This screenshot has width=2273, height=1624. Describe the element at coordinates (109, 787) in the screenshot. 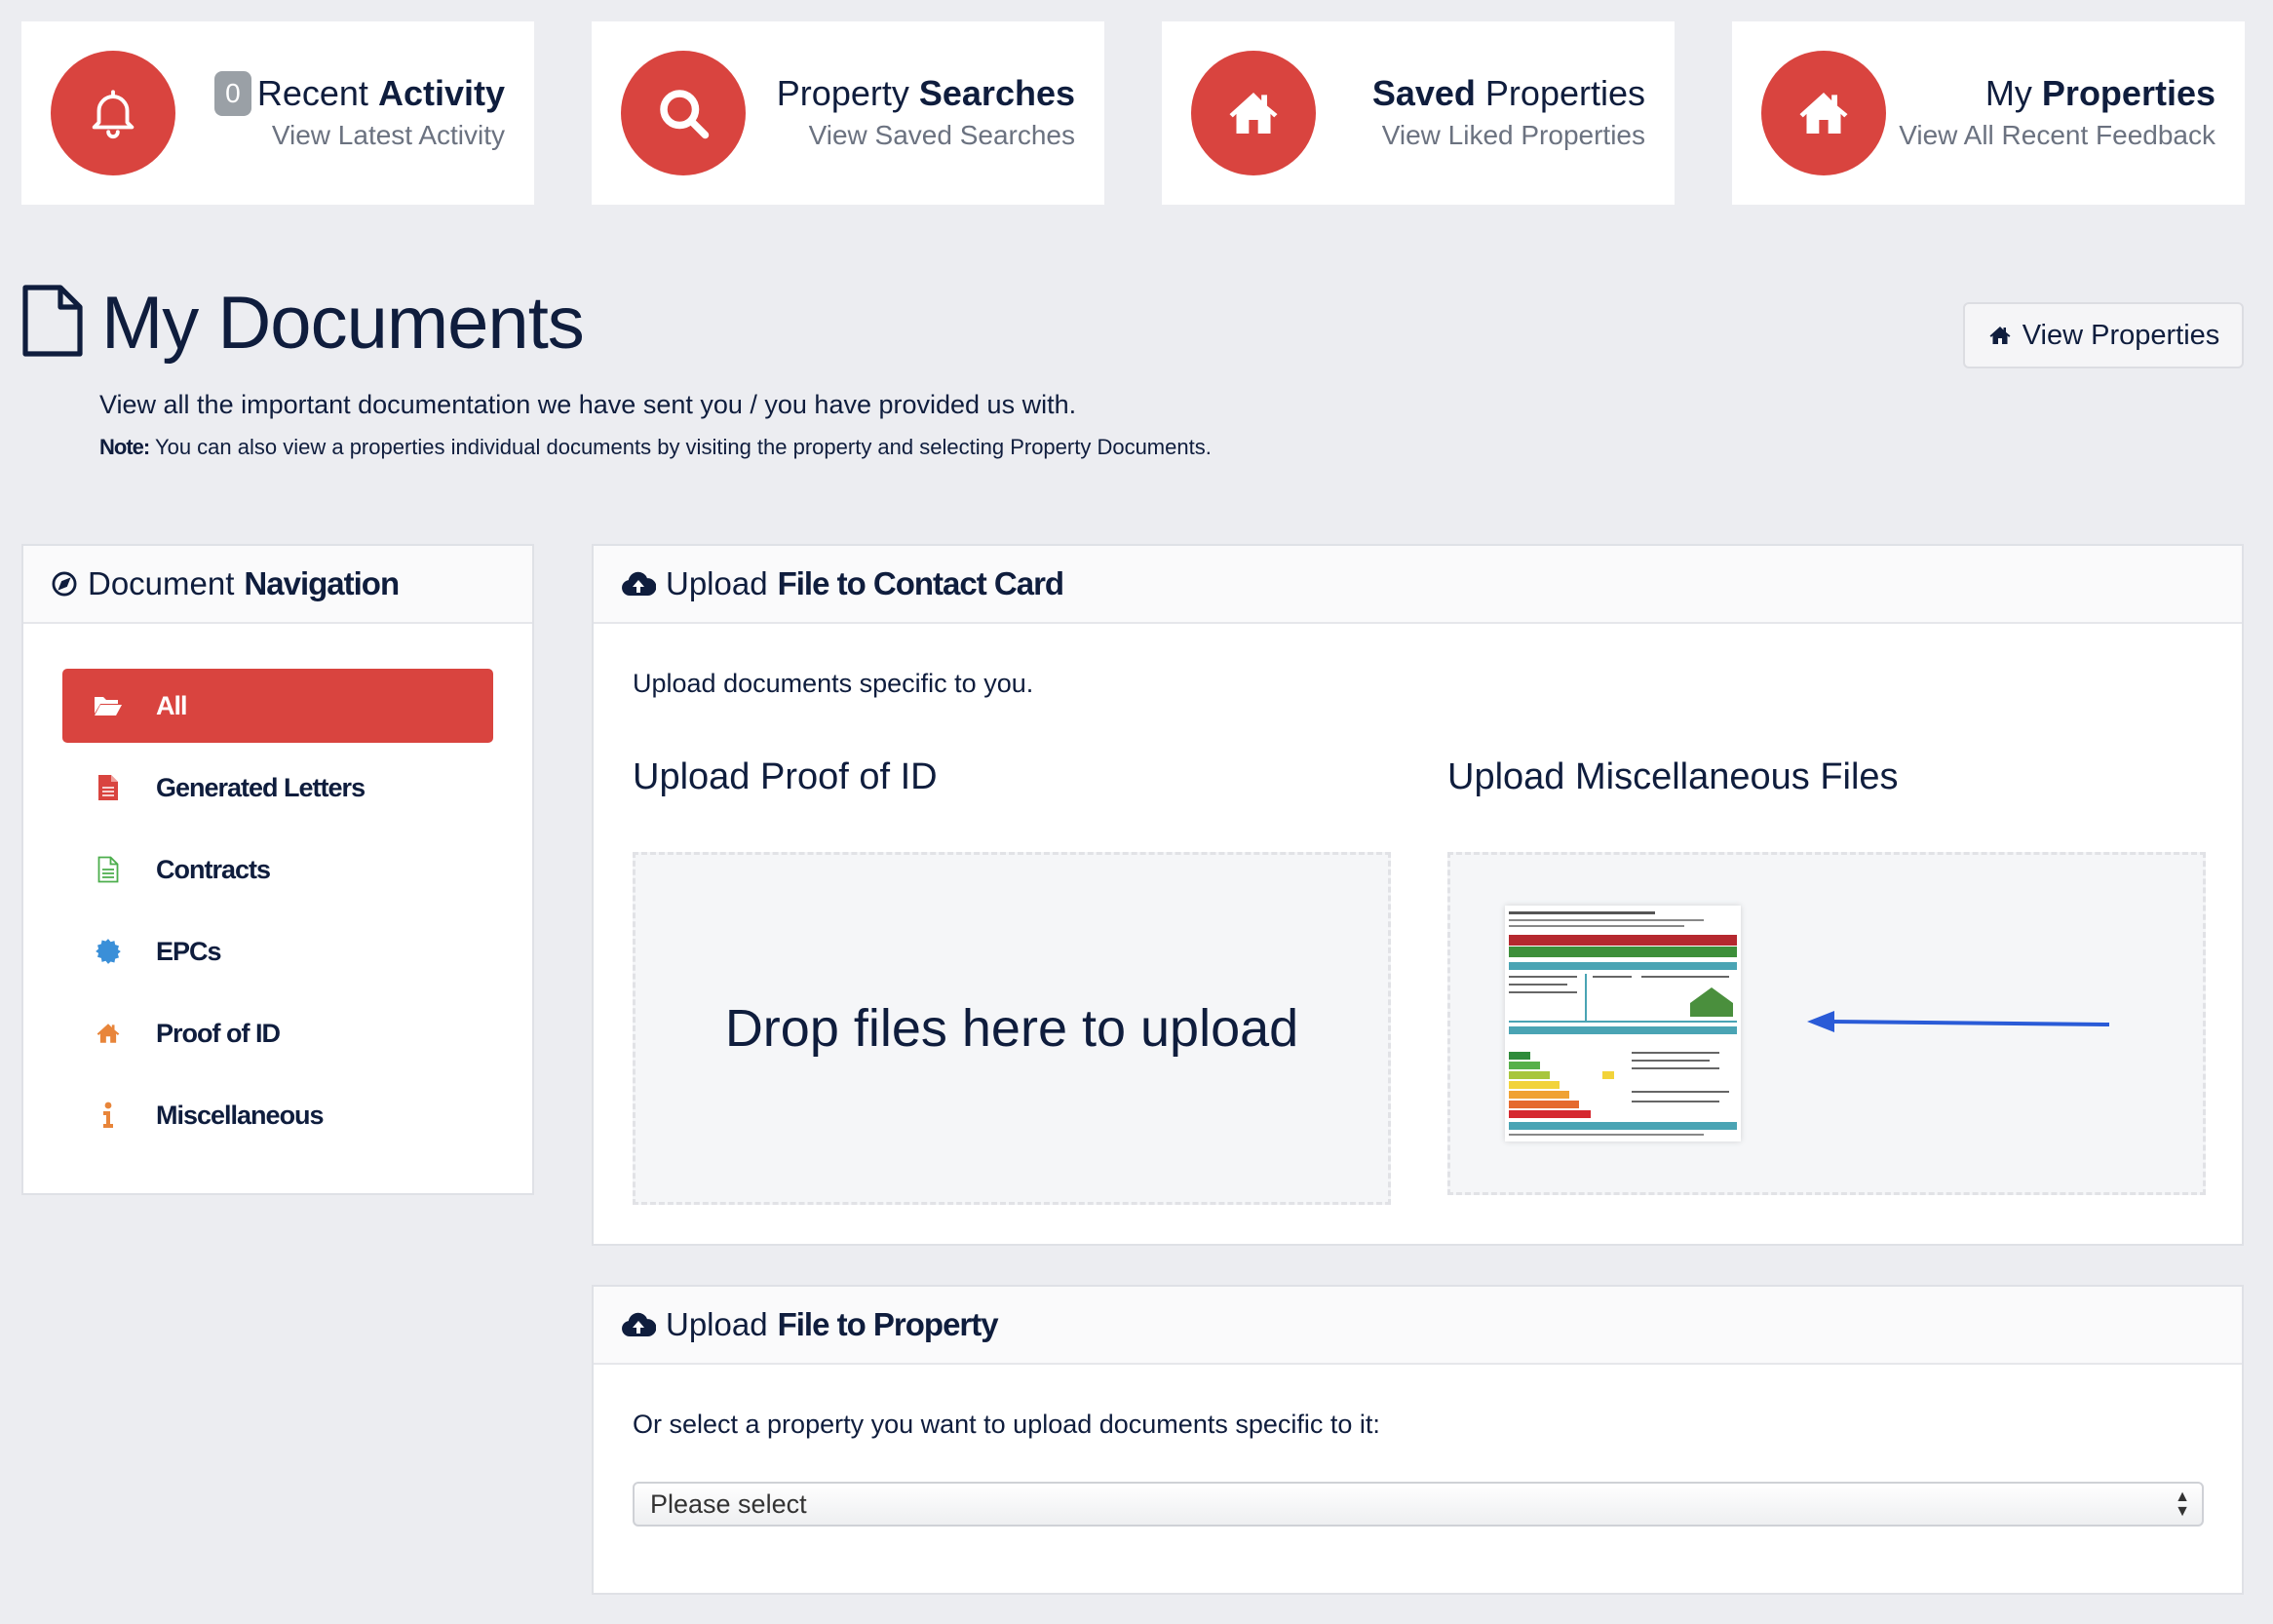

I see `file-icon` at that location.